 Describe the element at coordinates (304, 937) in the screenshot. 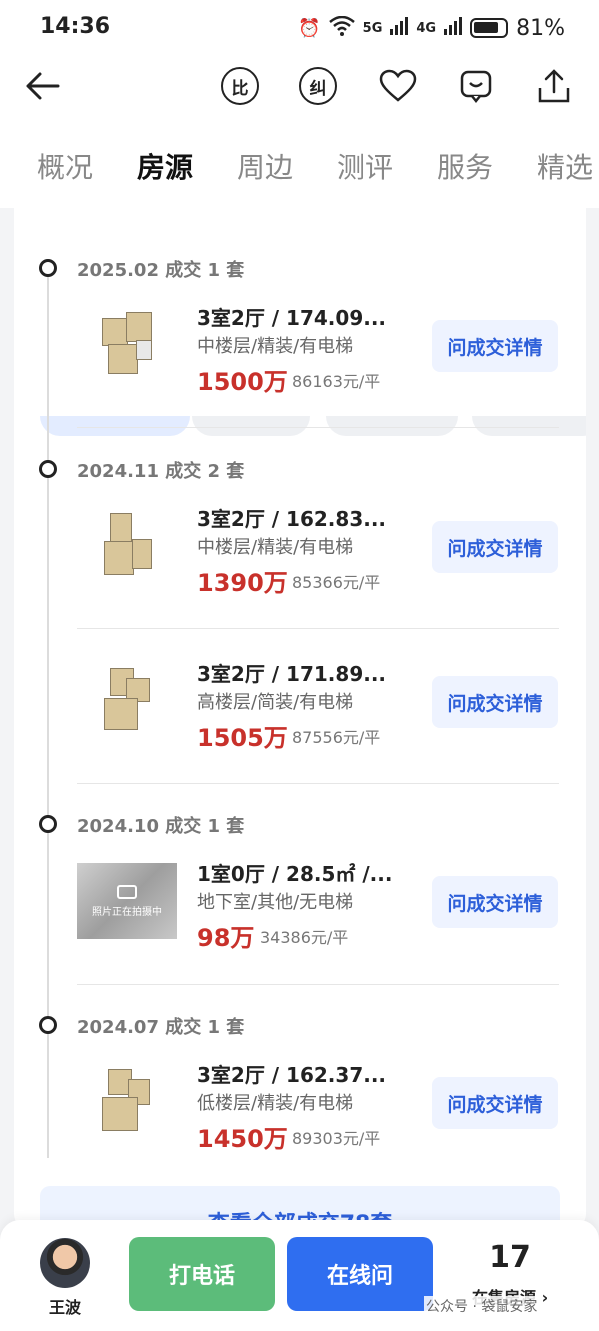

I see `listing-unit-price: 34386元/平` at that location.